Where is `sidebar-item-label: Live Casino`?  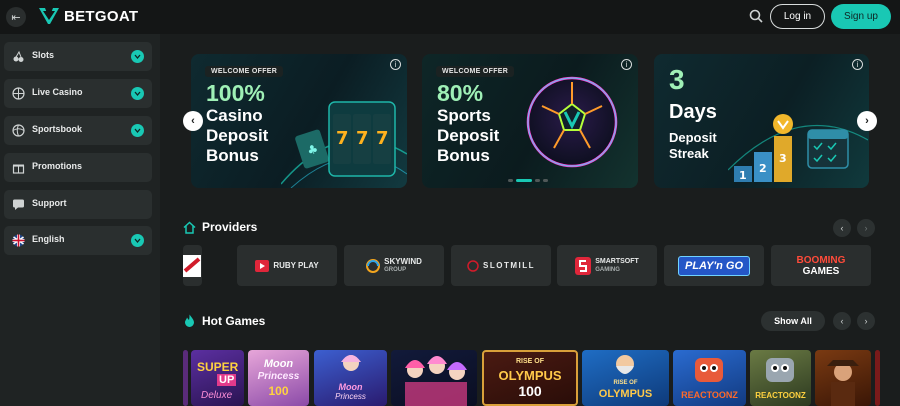
sidebar-item-label: Live Casino is located at coordinates (57, 92).